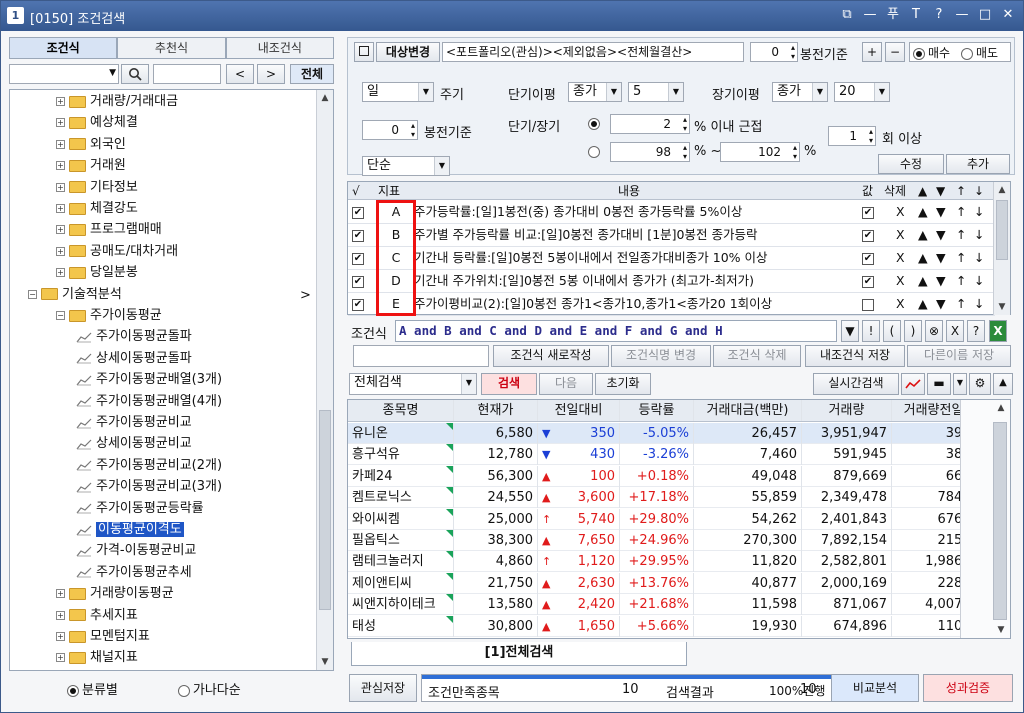 The image size is (1024, 713). I want to click on tree-item: + 공매도/대차거래, so click(117, 252).